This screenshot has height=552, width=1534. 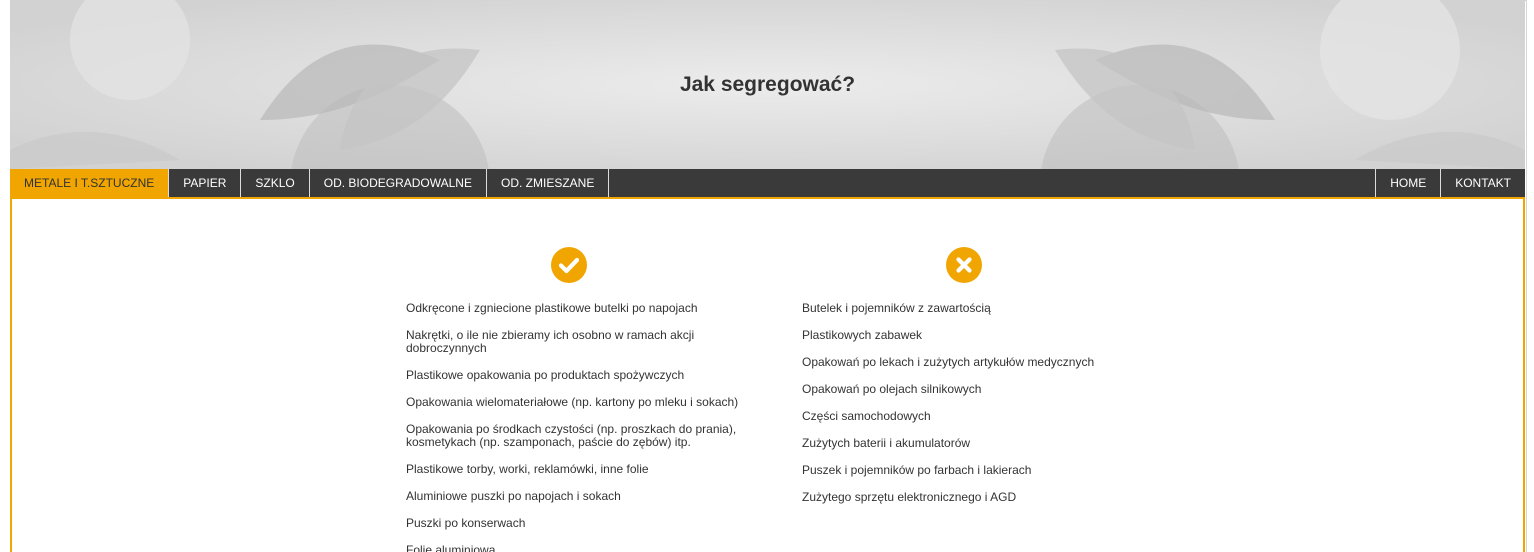 What do you see at coordinates (1482, 183) in the screenshot?
I see `kontakt-link: KONTAKT` at bounding box center [1482, 183].